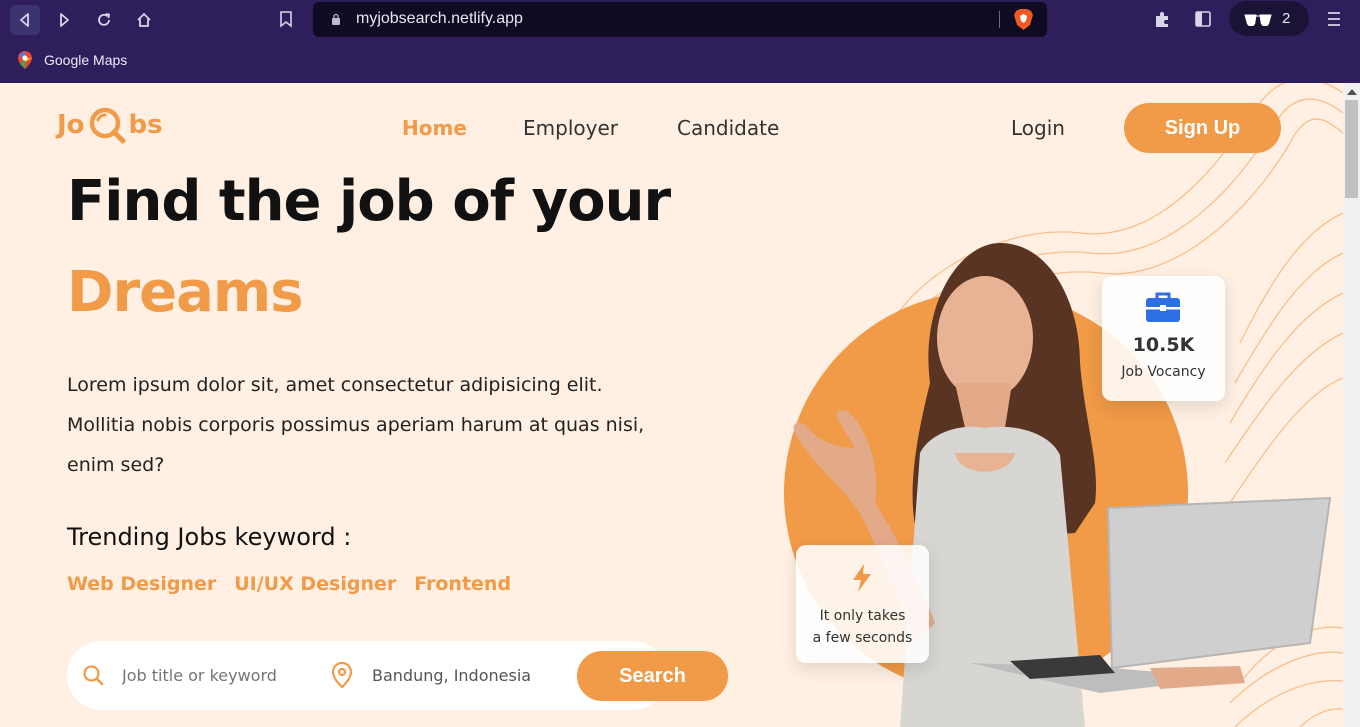 This screenshot has height=727, width=1360. I want to click on reload-button, so click(104, 20).